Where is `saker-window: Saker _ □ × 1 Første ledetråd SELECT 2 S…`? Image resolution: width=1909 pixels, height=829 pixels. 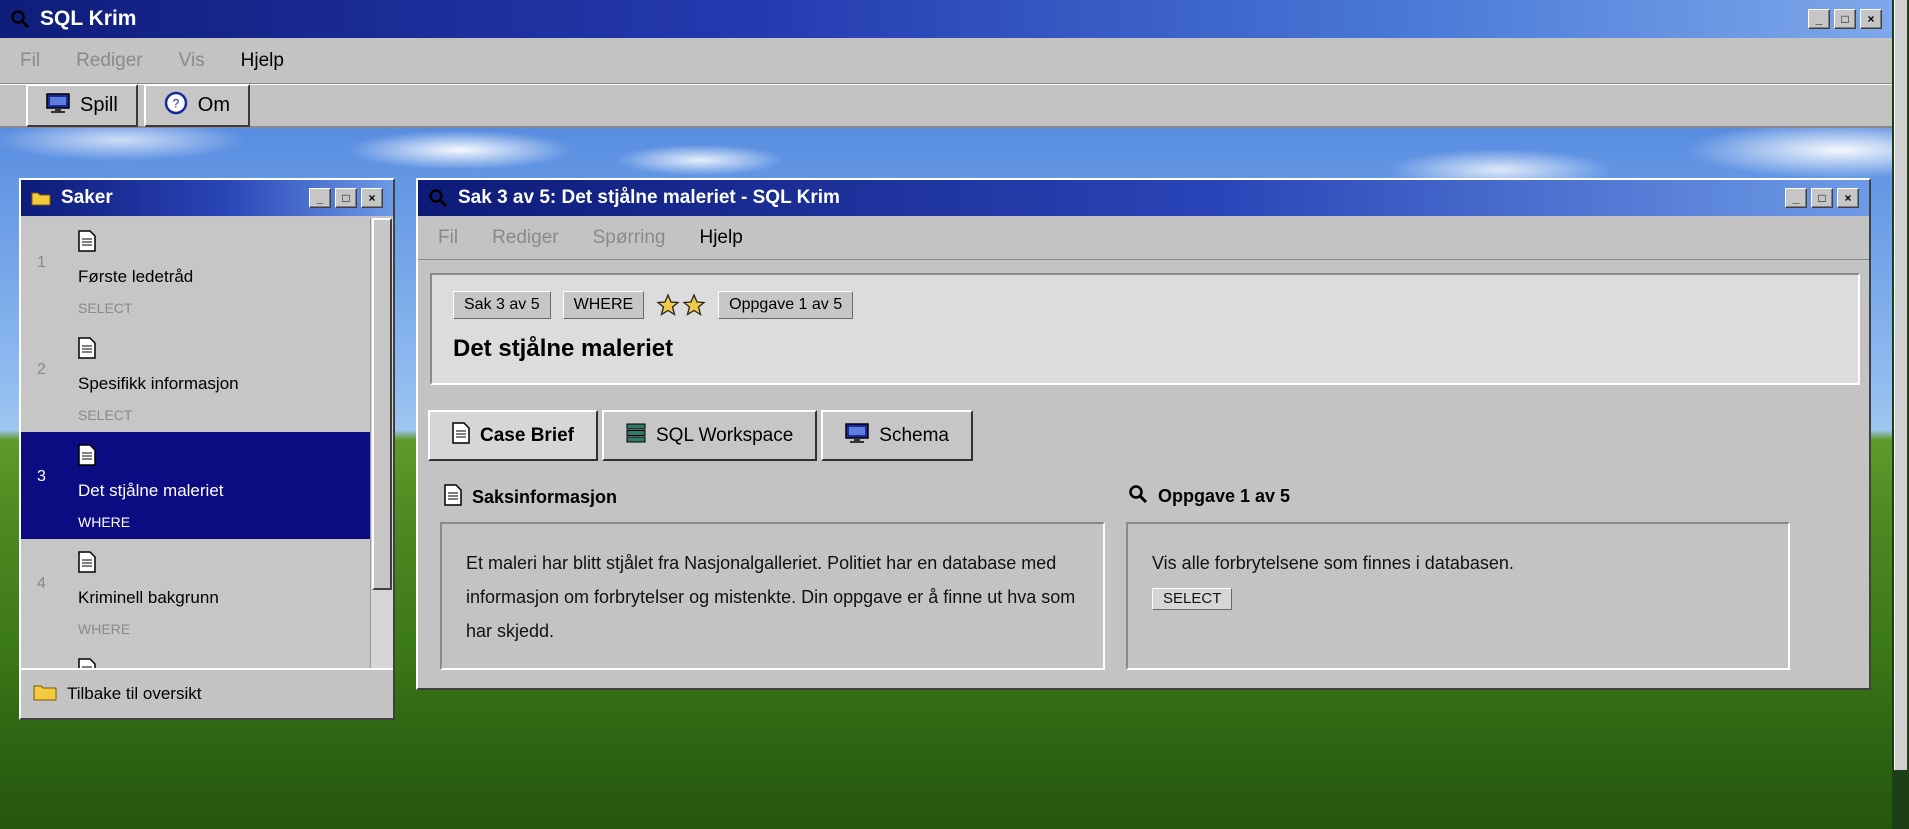 saker-window: Saker _ □ × 1 Første ledetråd SELECT 2 S… is located at coordinates (207, 449).